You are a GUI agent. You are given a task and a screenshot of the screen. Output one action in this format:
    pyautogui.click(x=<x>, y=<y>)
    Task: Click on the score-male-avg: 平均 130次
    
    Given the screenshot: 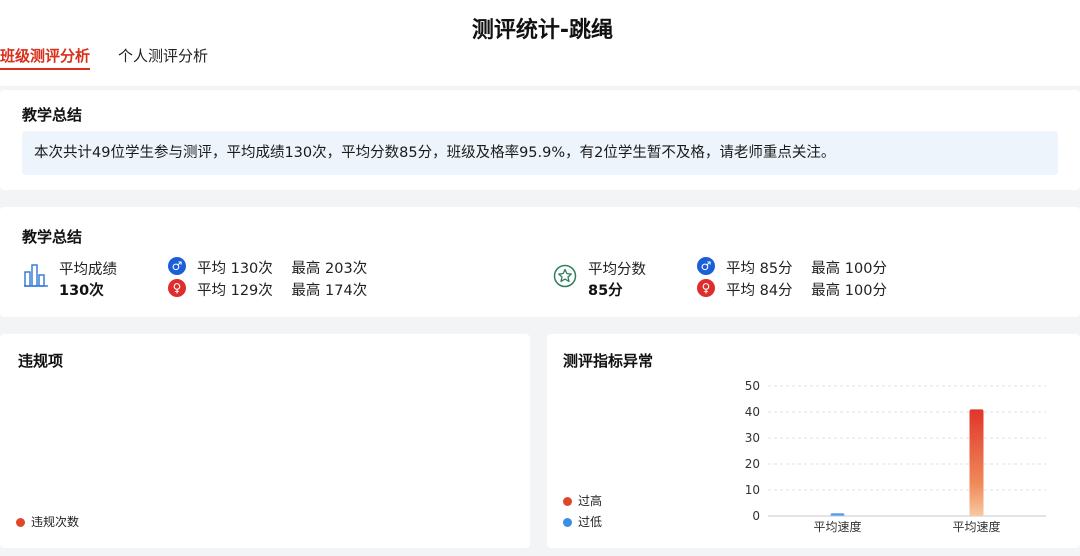 What is the action you would take?
    pyautogui.click(x=235, y=269)
    